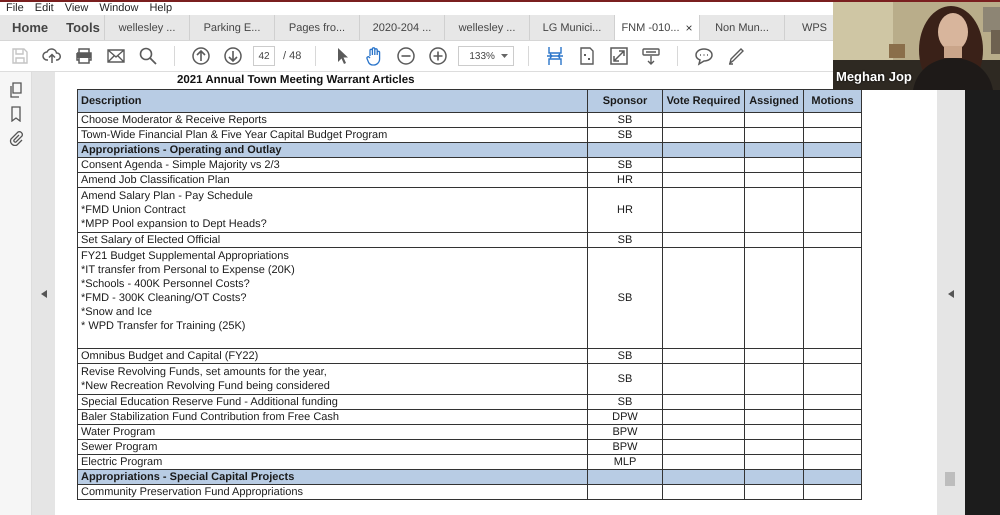 Image resolution: width=1000 pixels, height=515 pixels. Describe the element at coordinates (486, 56) in the screenshot. I see `zoom-dropdown: 133%` at that location.